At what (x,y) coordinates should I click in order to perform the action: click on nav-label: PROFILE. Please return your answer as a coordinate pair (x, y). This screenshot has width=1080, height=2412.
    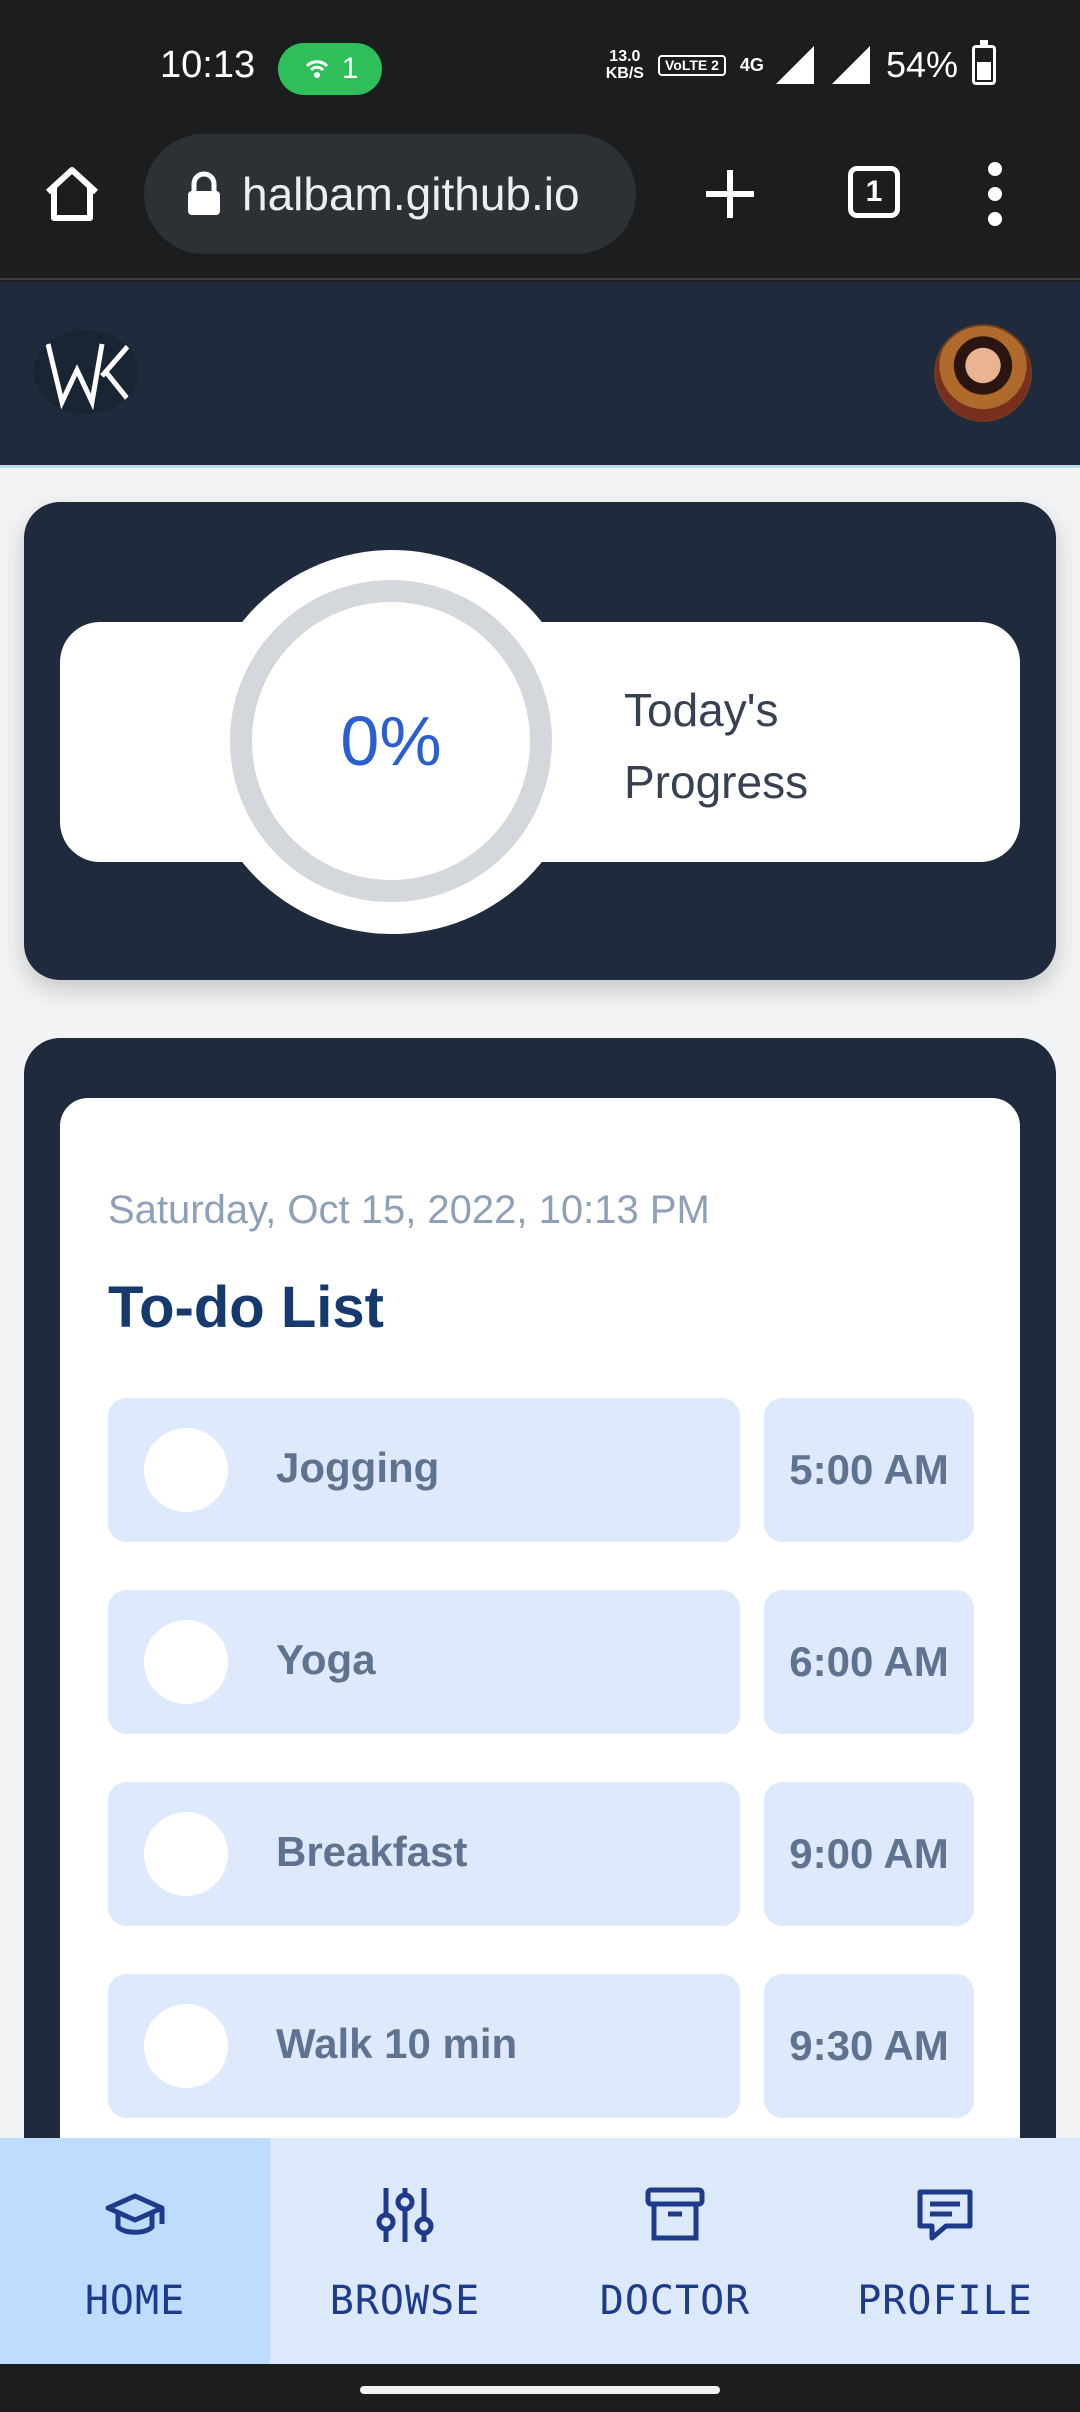
    Looking at the image, I should click on (945, 2301).